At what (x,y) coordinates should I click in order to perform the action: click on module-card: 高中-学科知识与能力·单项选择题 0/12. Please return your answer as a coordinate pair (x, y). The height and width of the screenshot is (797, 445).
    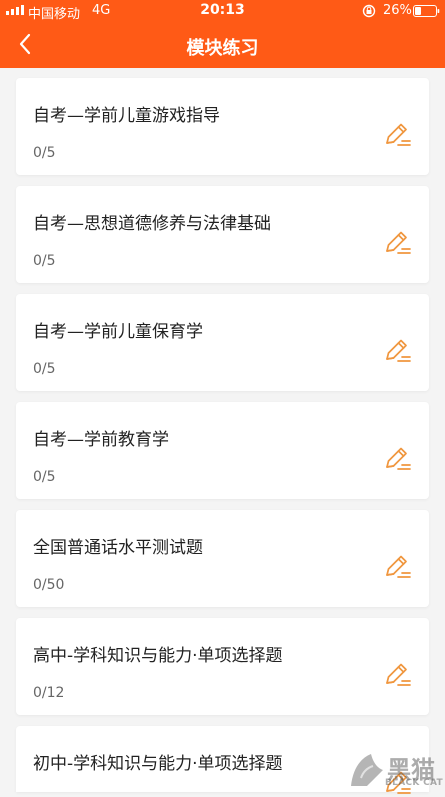
    Looking at the image, I should click on (222, 666).